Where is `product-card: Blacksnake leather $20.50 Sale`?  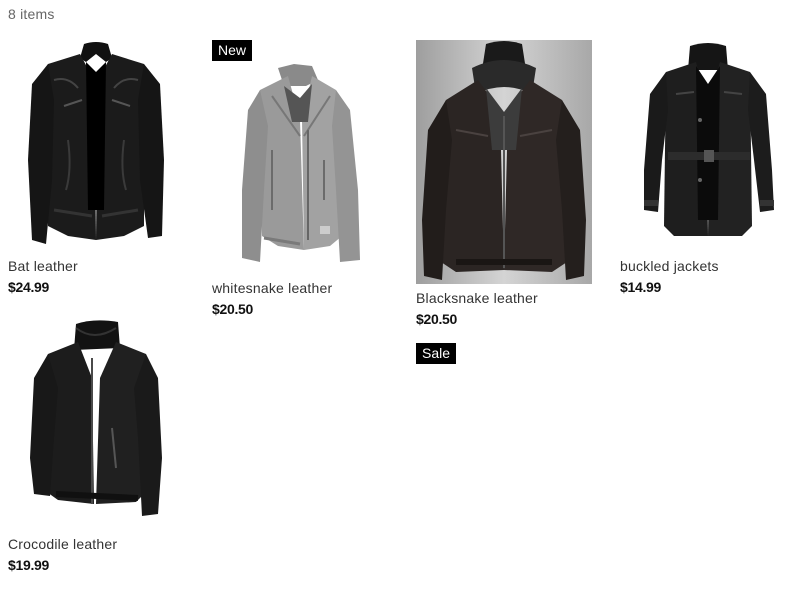
product-card: Blacksnake leather $20.50 Sale is located at coordinates (505, 202).